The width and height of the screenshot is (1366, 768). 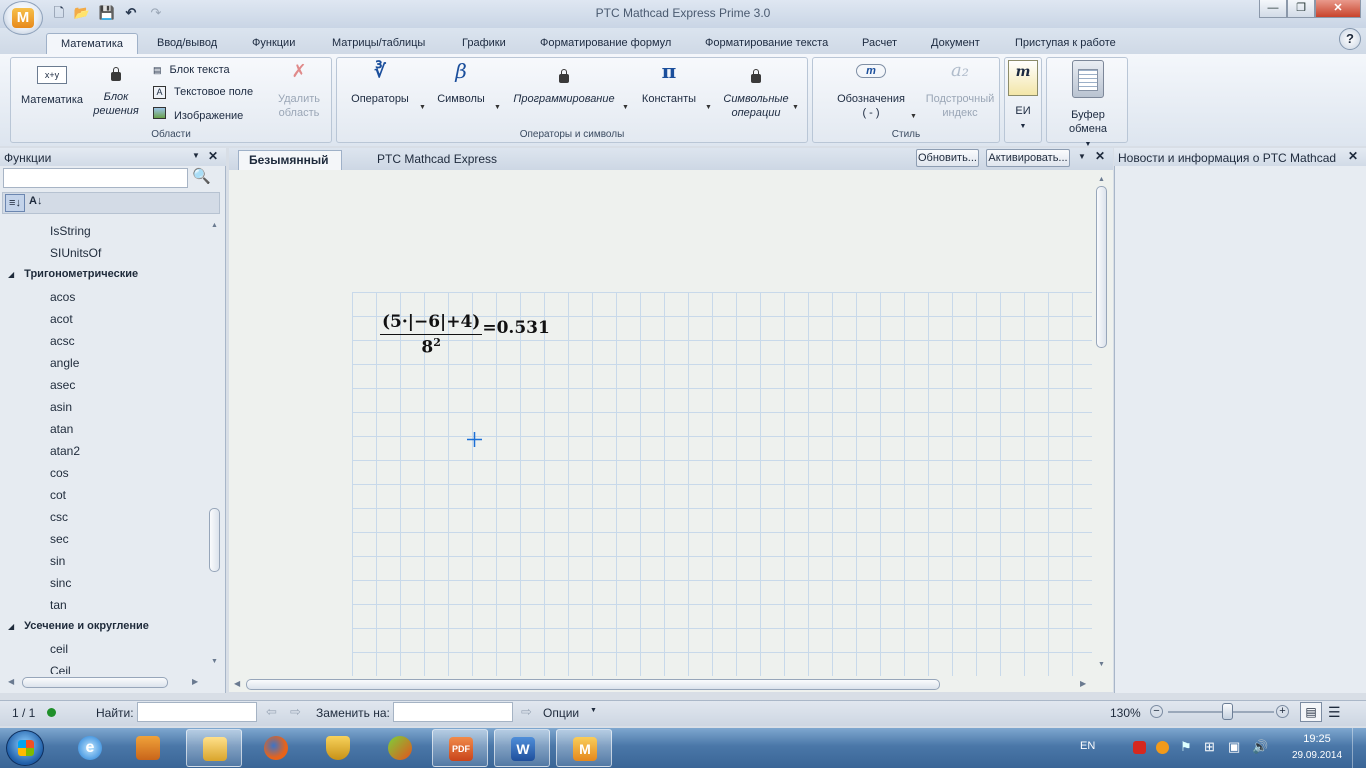 I want to click on function-list-item: tan, so click(x=58, y=605).